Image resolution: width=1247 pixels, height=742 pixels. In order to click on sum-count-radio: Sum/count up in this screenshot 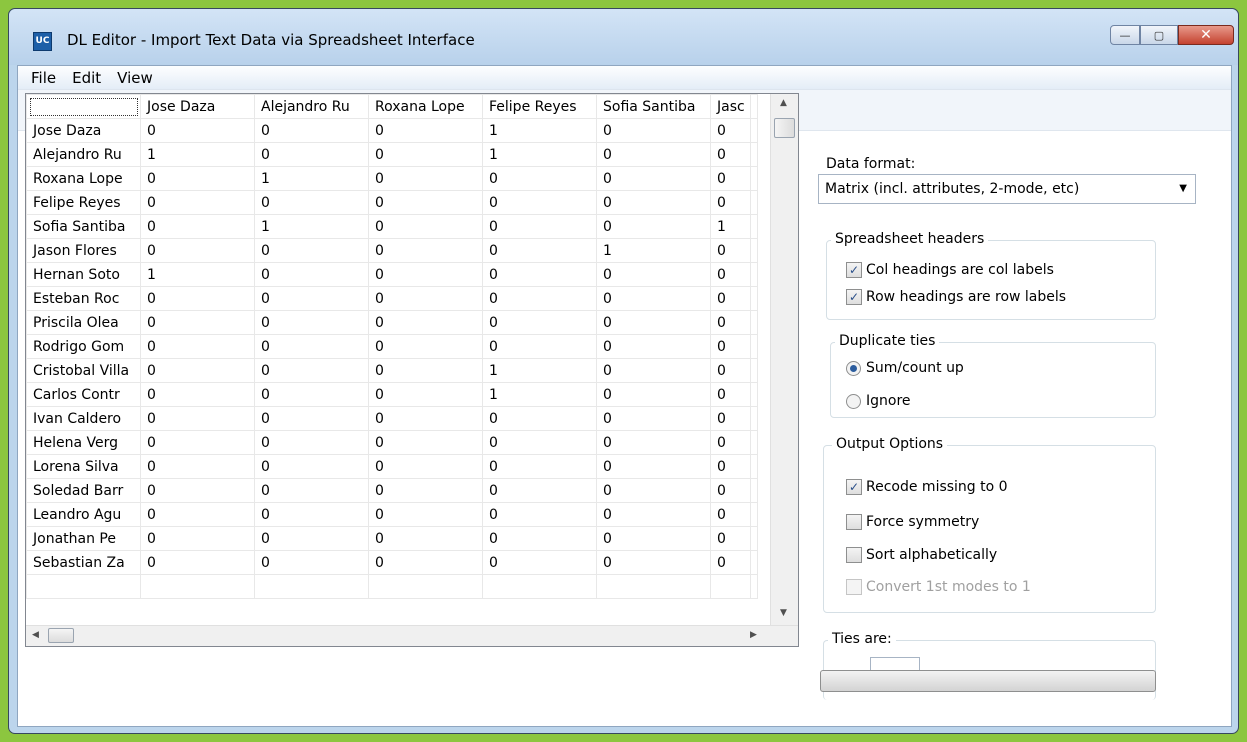, I will do `click(905, 368)`.